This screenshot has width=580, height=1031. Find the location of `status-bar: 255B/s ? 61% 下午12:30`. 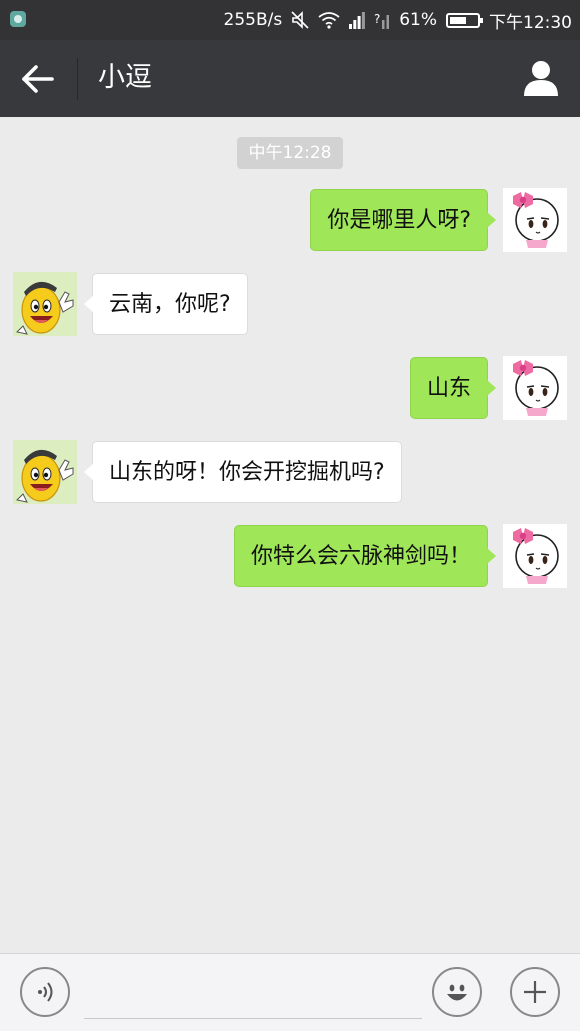

status-bar: 255B/s ? 61% 下午12:30 is located at coordinates (290, 20).